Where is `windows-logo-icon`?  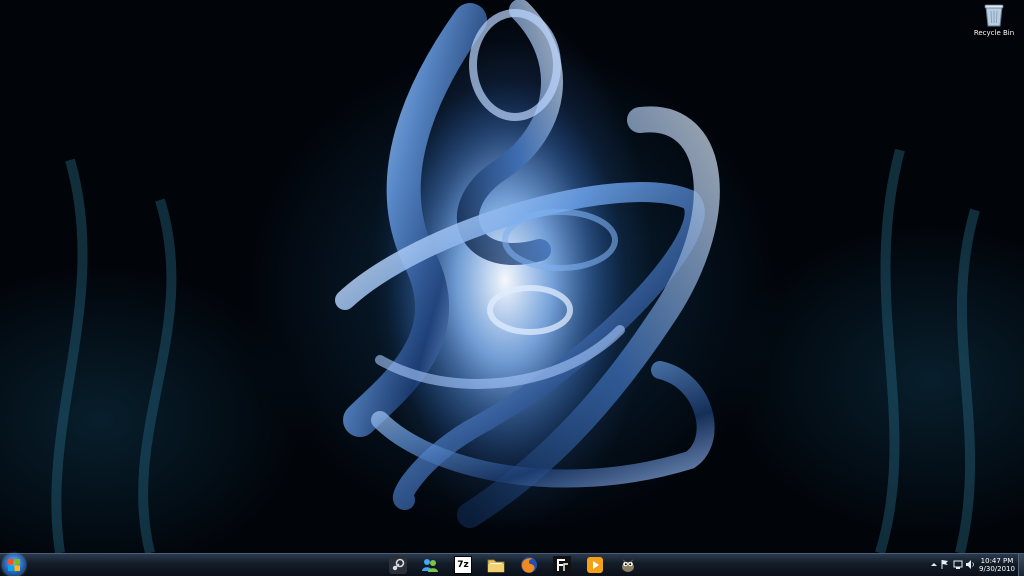 windows-logo-icon is located at coordinates (14, 565).